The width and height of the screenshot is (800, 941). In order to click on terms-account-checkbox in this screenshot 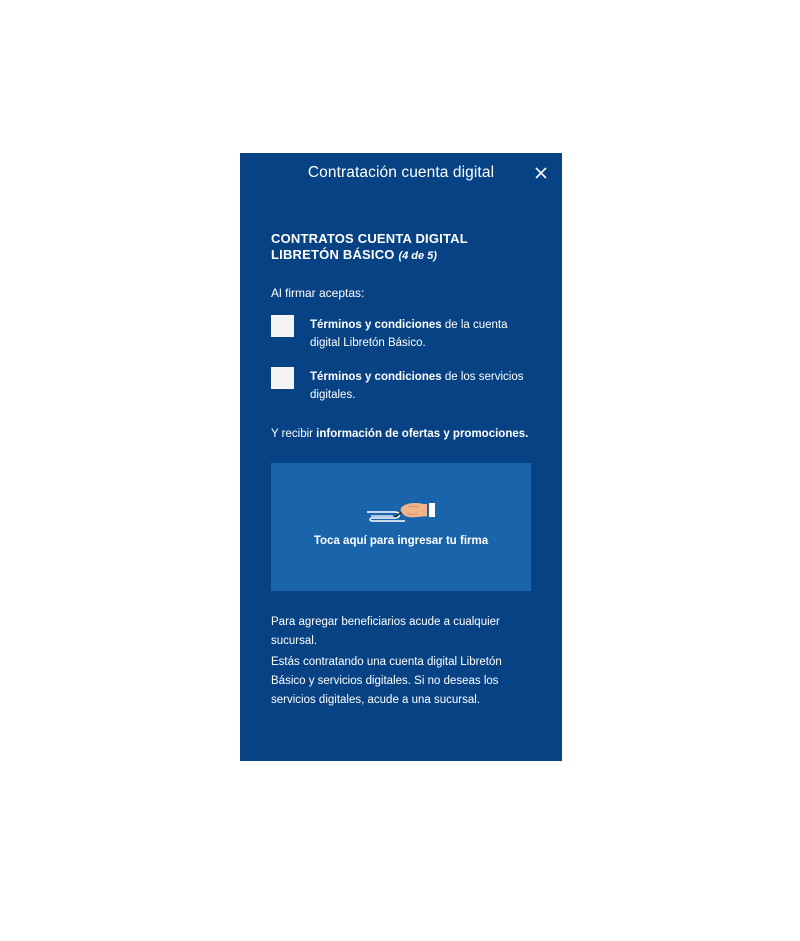, I will do `click(282, 326)`.